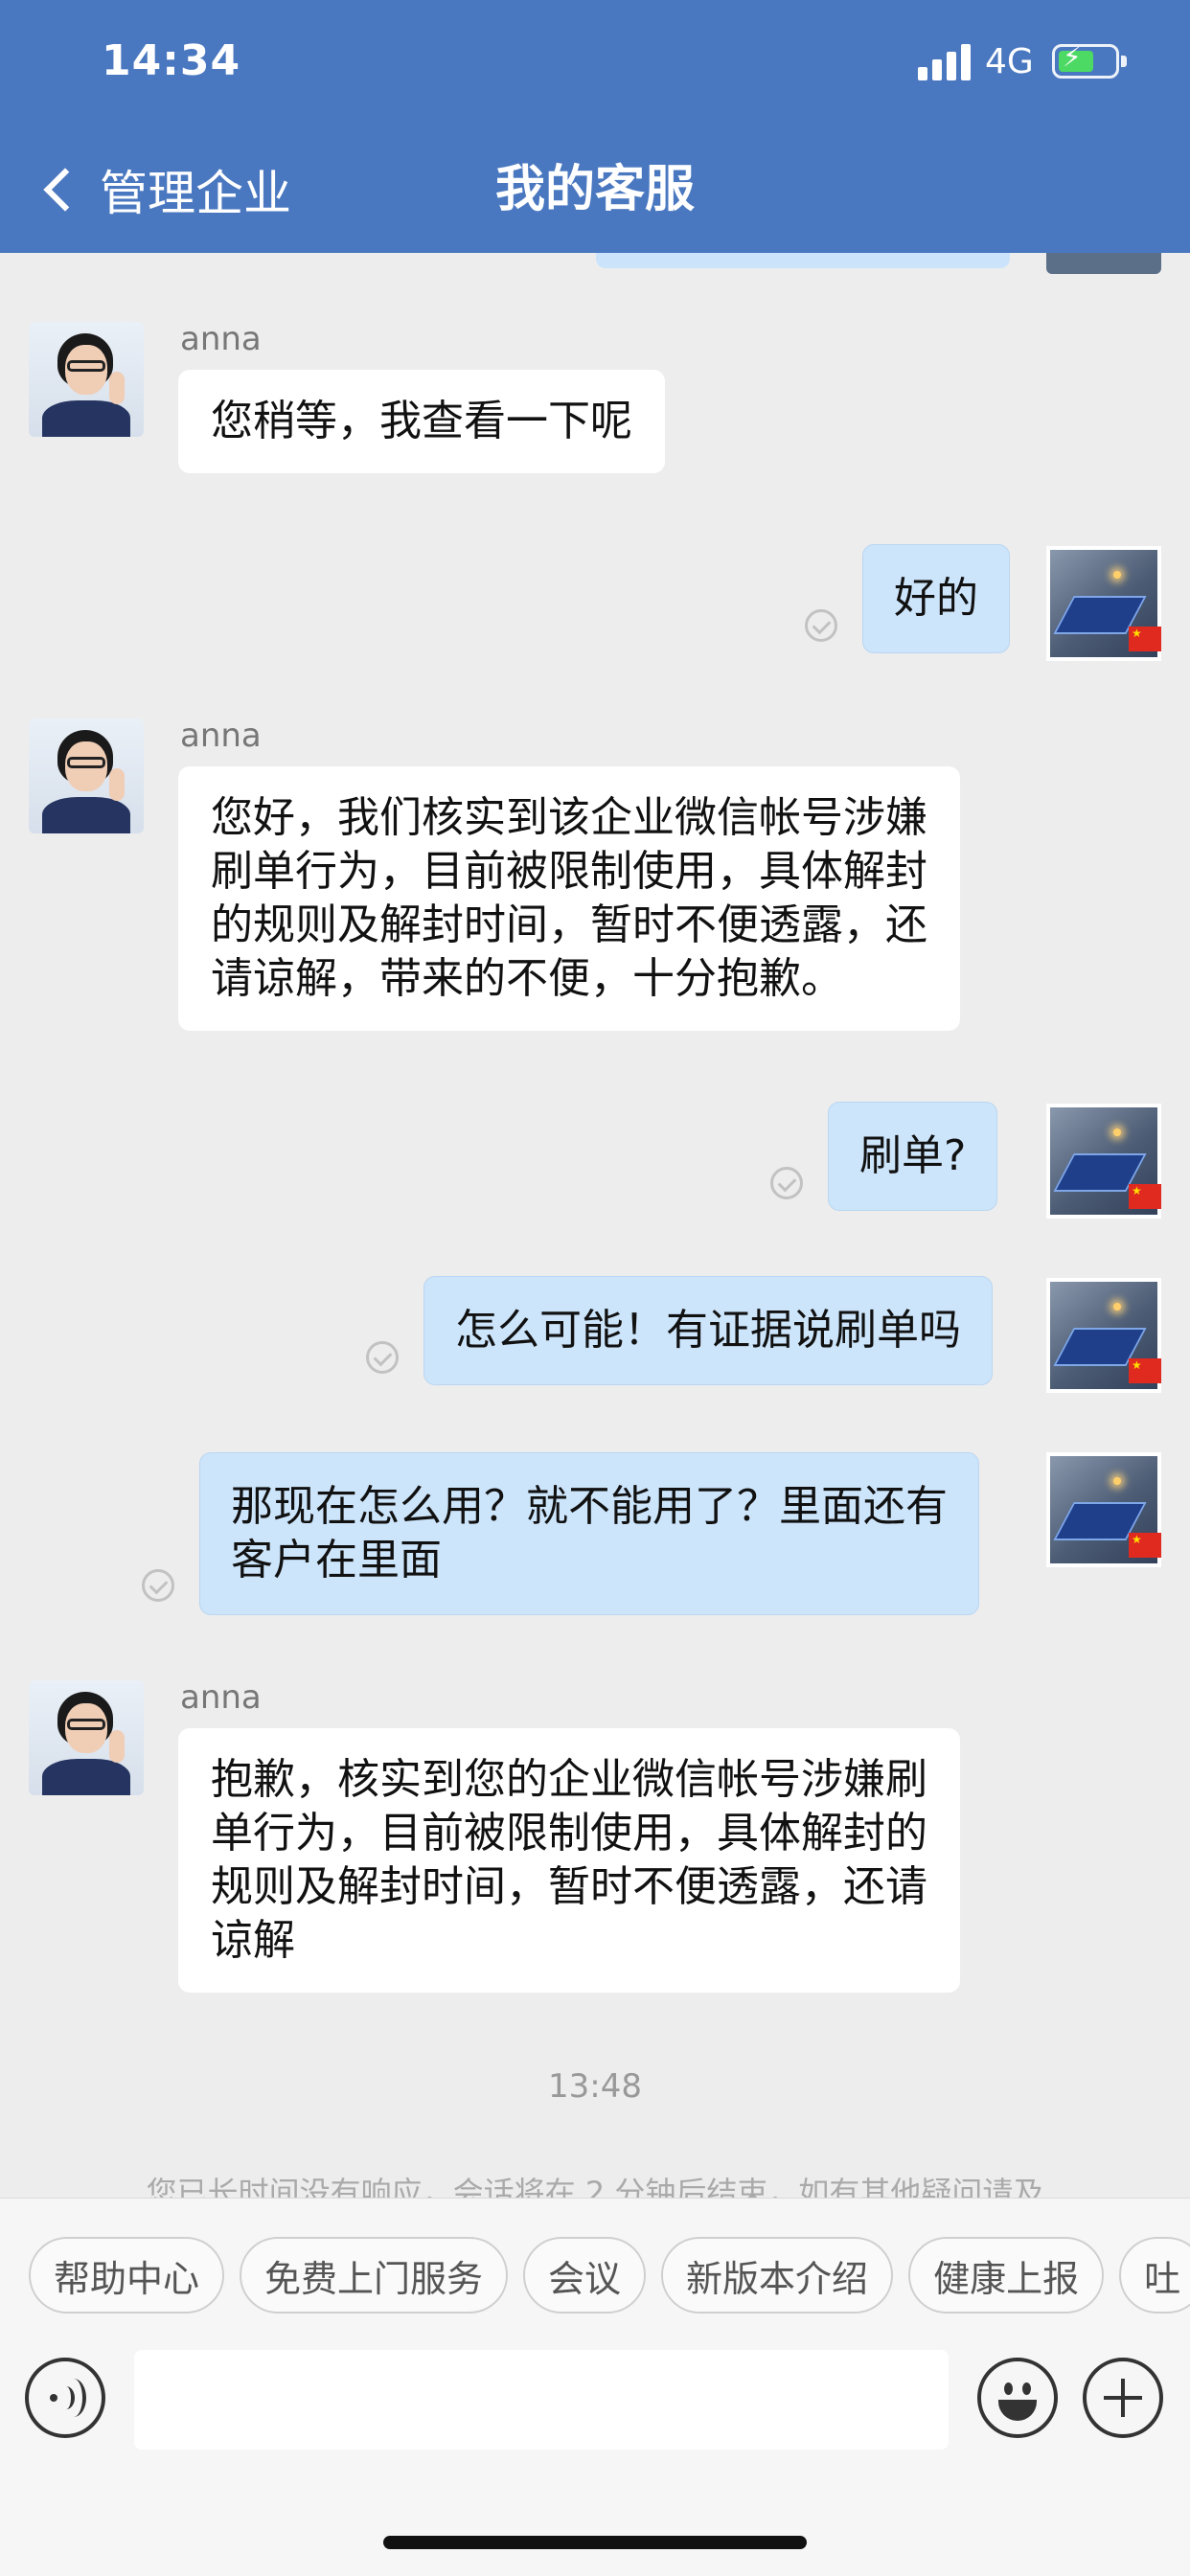 This screenshot has width=1190, height=2576. I want to click on message-text: 怎么可能！有证据说刷单吗, so click(708, 1330).